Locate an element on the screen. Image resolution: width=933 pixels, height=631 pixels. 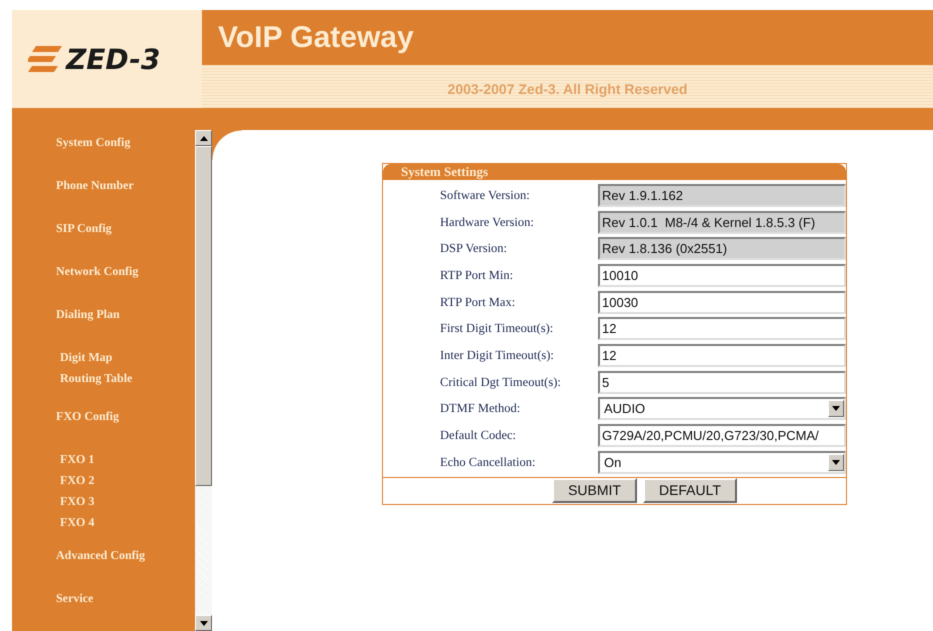
field-label: DTMF Method: is located at coordinates (480, 408).